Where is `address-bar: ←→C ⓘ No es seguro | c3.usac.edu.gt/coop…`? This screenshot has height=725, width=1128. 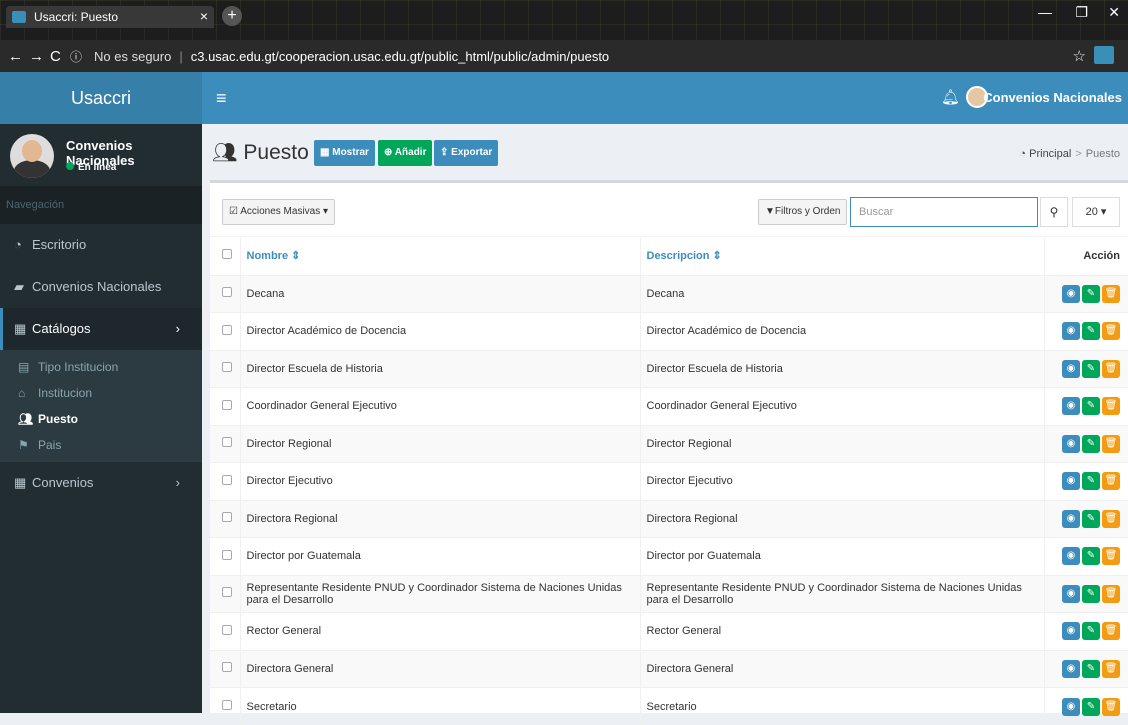
address-bar: ←→C ⓘ No es seguro | c3.usac.edu.gt/coop… is located at coordinates (564, 56).